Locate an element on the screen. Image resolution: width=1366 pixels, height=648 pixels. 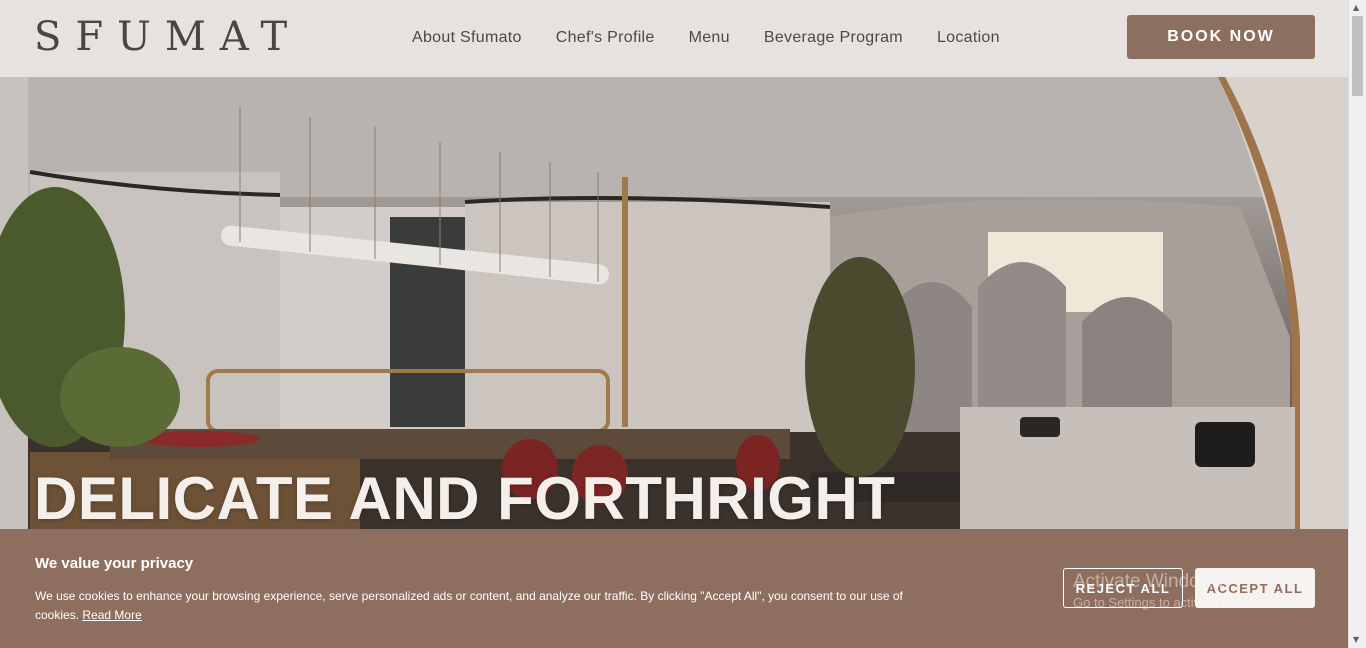
logo: SFUMATO is located at coordinates (168, 37).